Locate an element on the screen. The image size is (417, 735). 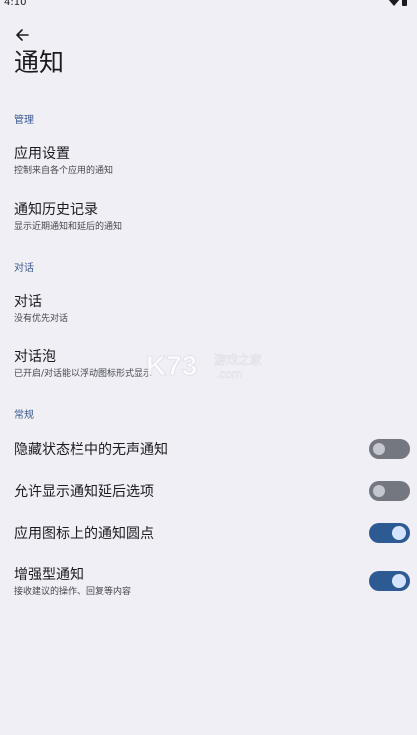
back-button is located at coordinates (22, 35).